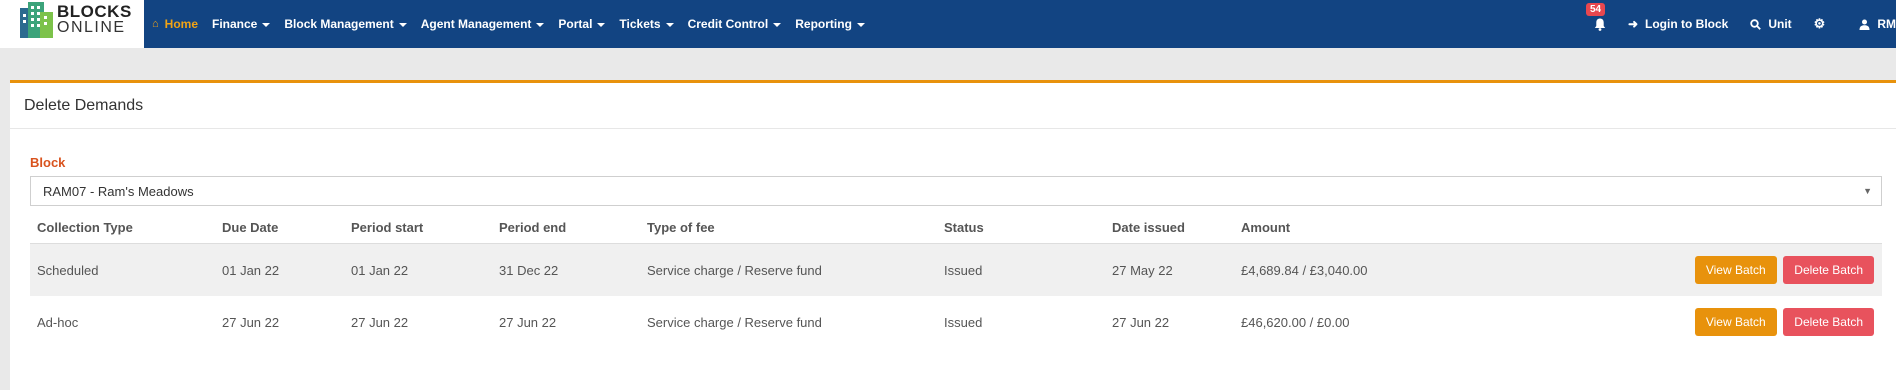  What do you see at coordinates (1141, 322) in the screenshot?
I see `cell-date-issued: 27 Jun 22` at bounding box center [1141, 322].